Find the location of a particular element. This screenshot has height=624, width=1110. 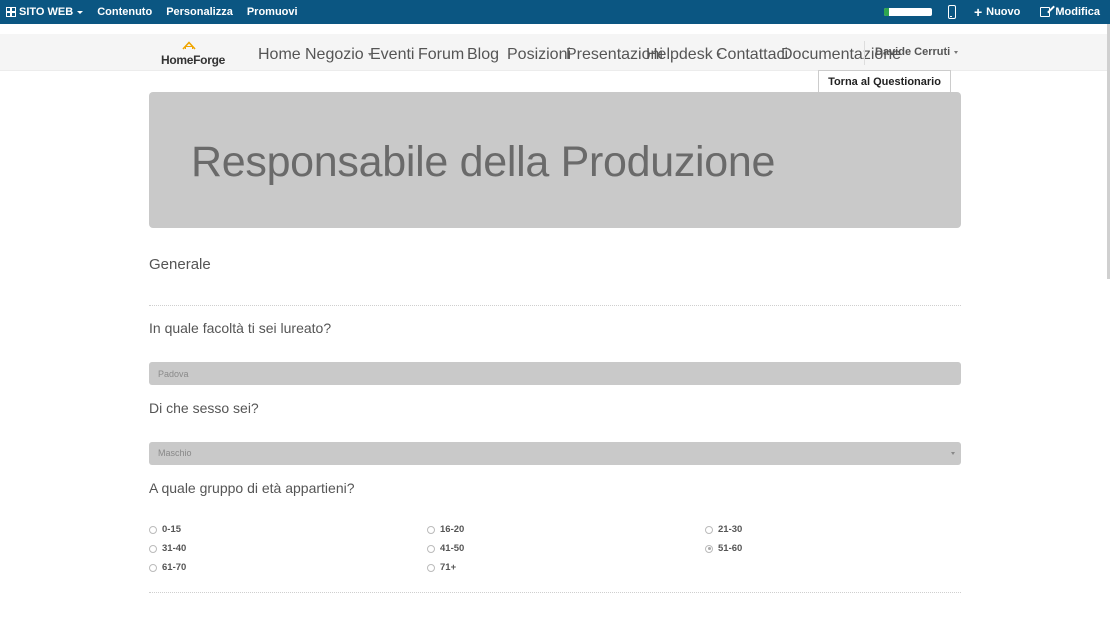

user-menu: Davide Cerruti is located at coordinates (917, 52).